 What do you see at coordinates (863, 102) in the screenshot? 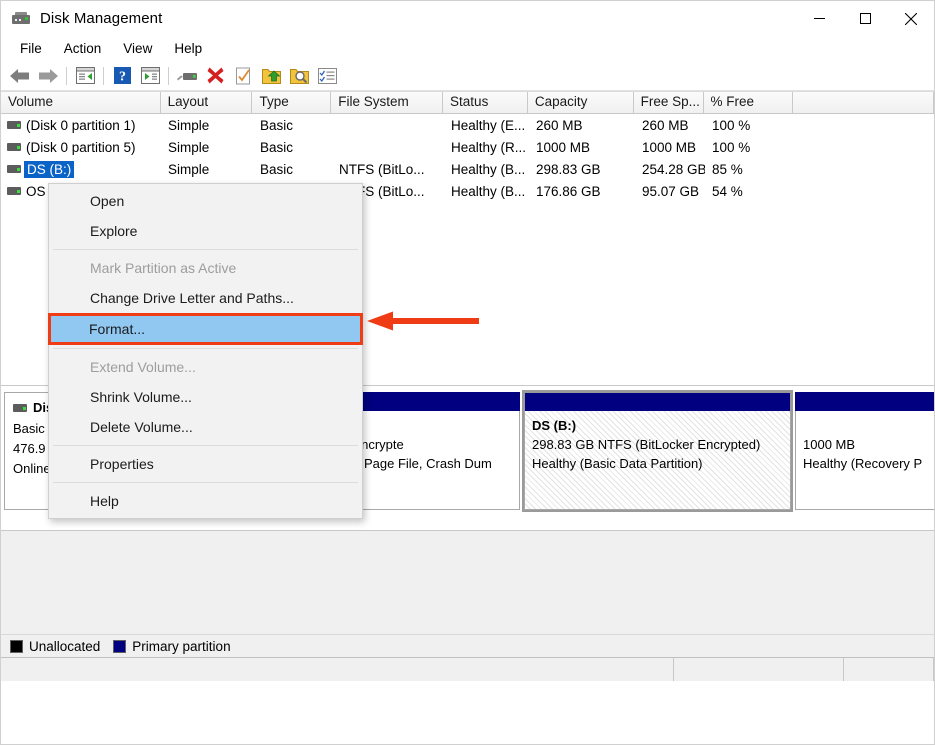
I see `column-header-blank` at bounding box center [863, 102].